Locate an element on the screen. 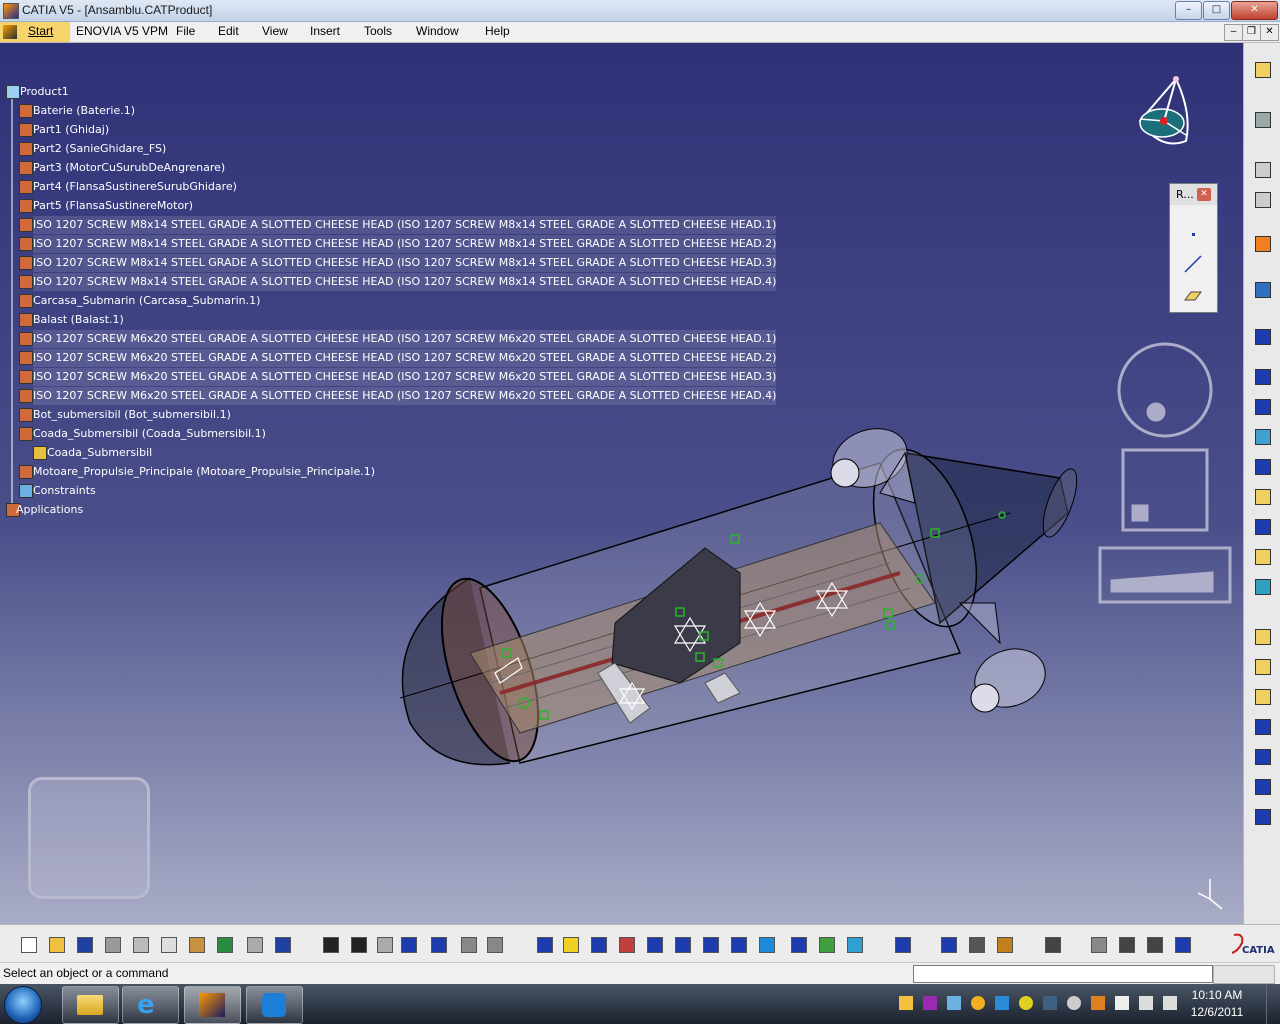 The height and width of the screenshot is (1024, 1280). open-button is located at coordinates (56, 944).